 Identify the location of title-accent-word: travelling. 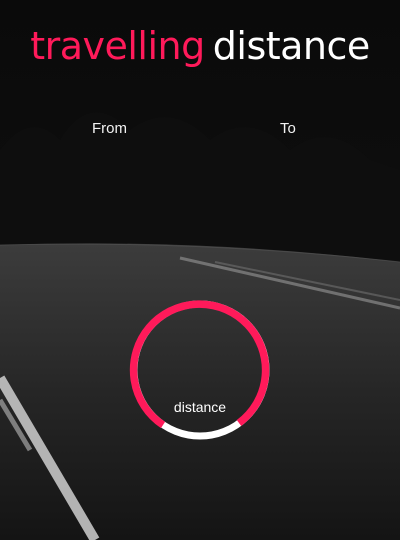
(117, 46).